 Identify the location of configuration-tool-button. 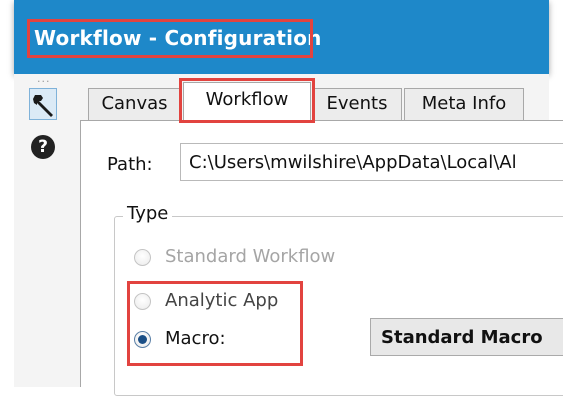
(43, 104).